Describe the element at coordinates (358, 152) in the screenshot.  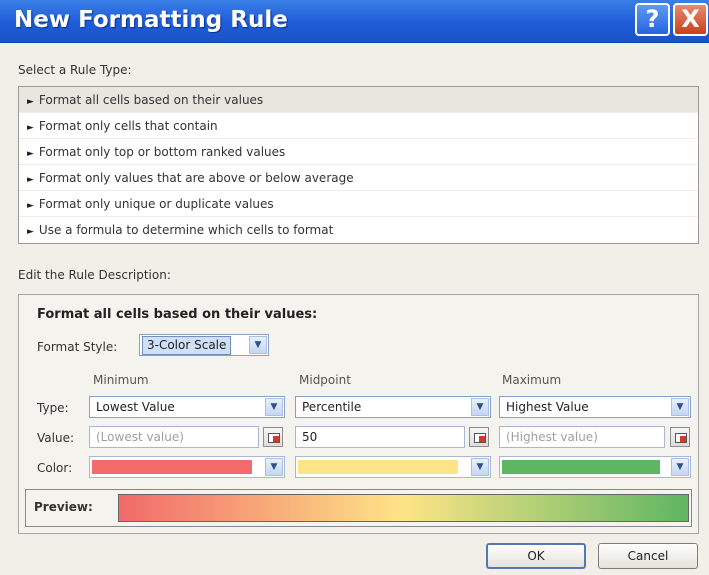
I see `rule-type-item: ► Format only top or bottom ranked values` at that location.